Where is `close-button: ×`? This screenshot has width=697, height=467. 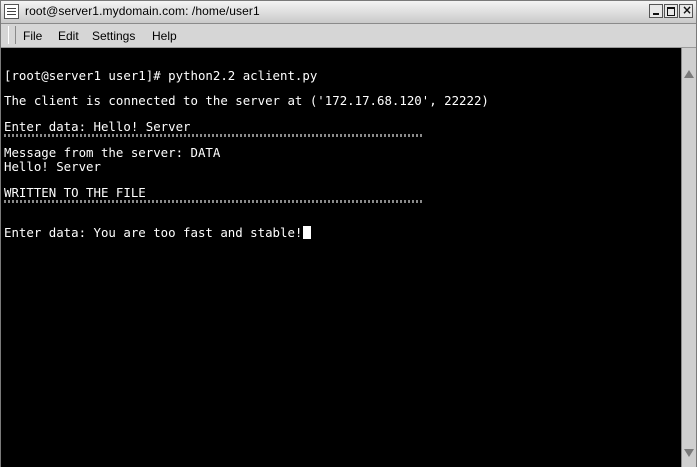
close-button: × is located at coordinates (686, 10).